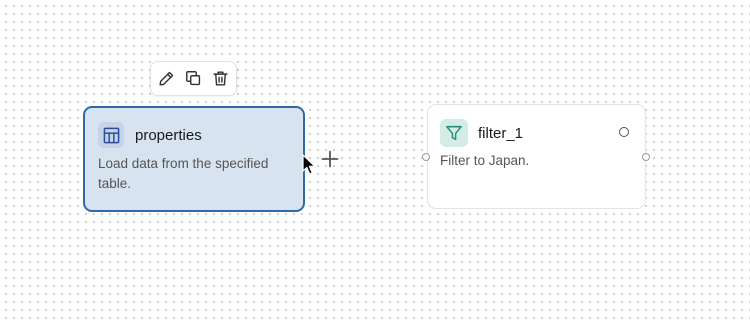 The width and height of the screenshot is (750, 320). I want to click on edit-button, so click(167, 79).